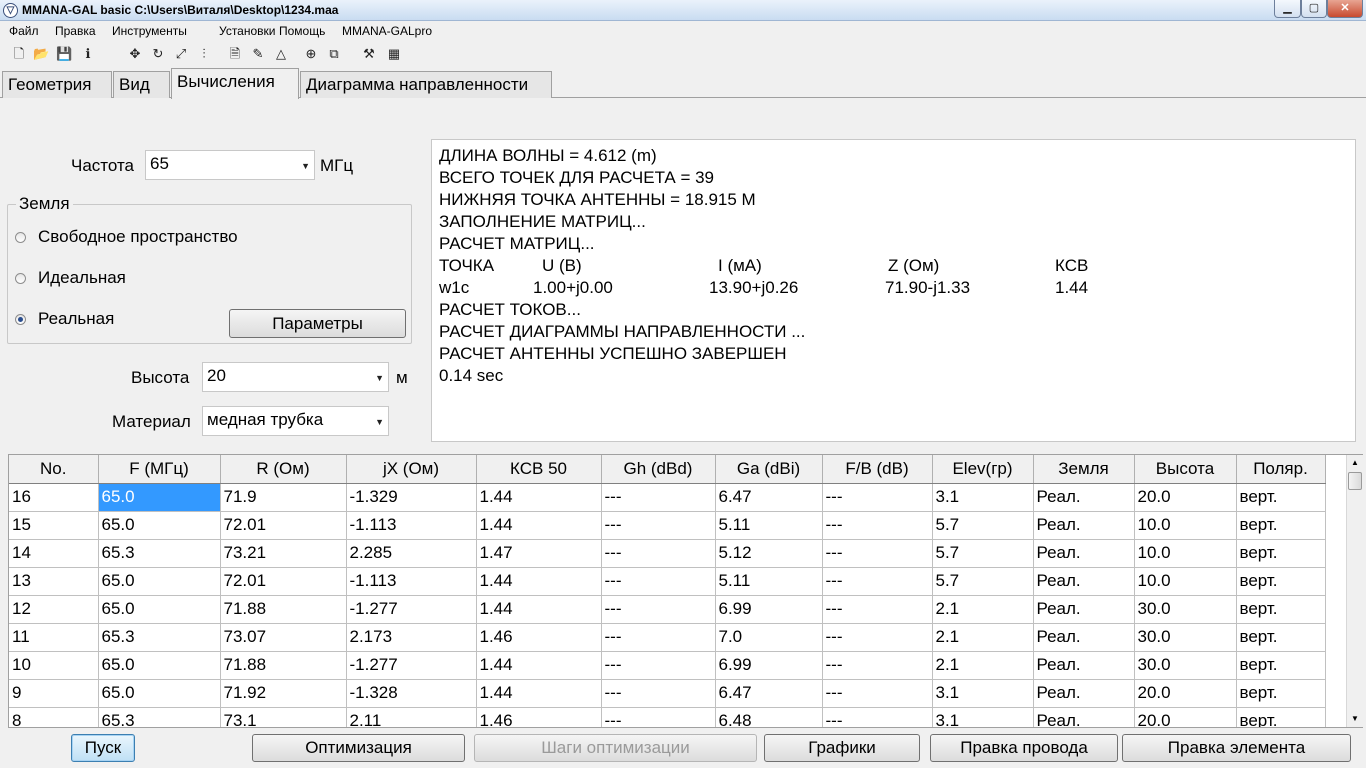 The height and width of the screenshot is (768, 1366). I want to click on material-combo: медная трубка ▼, so click(295, 421).